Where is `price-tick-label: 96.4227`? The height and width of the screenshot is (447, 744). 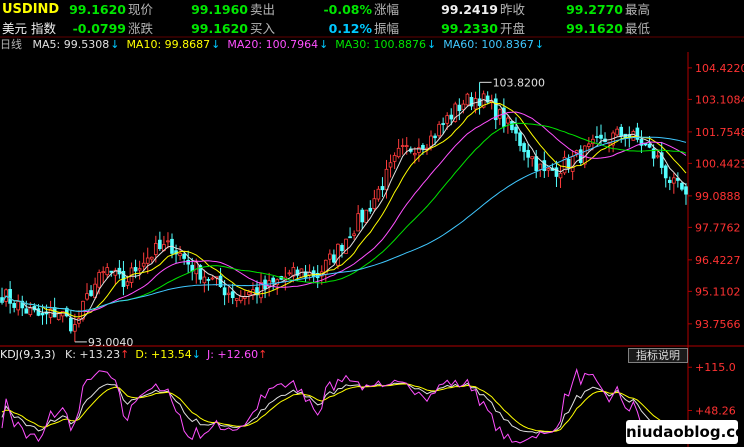 price-tick-label: 96.4227 is located at coordinates (718, 260).